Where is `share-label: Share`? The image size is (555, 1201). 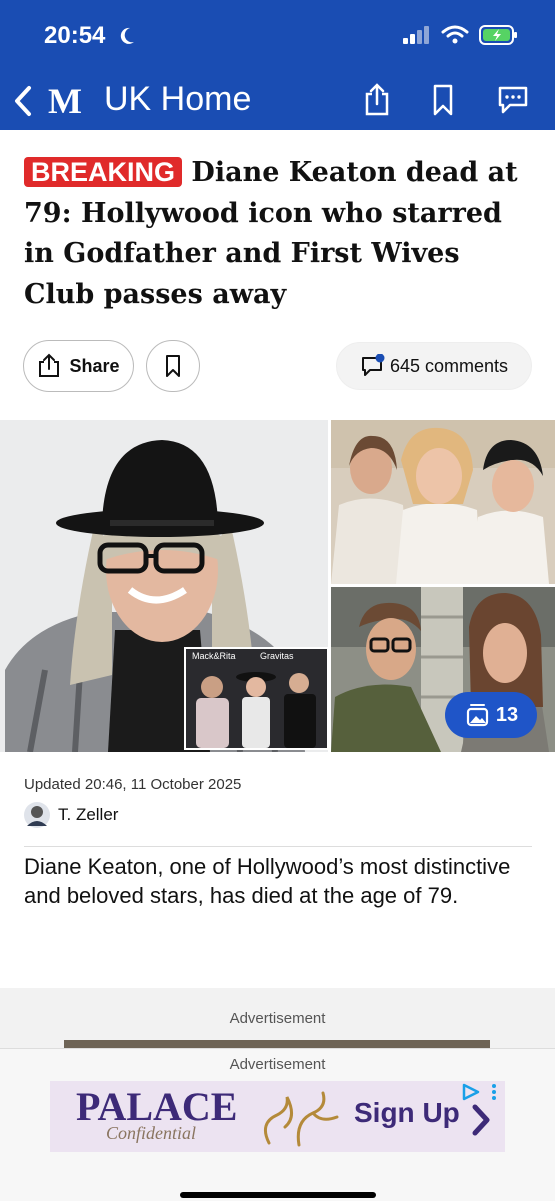 share-label: Share is located at coordinates (94, 365).